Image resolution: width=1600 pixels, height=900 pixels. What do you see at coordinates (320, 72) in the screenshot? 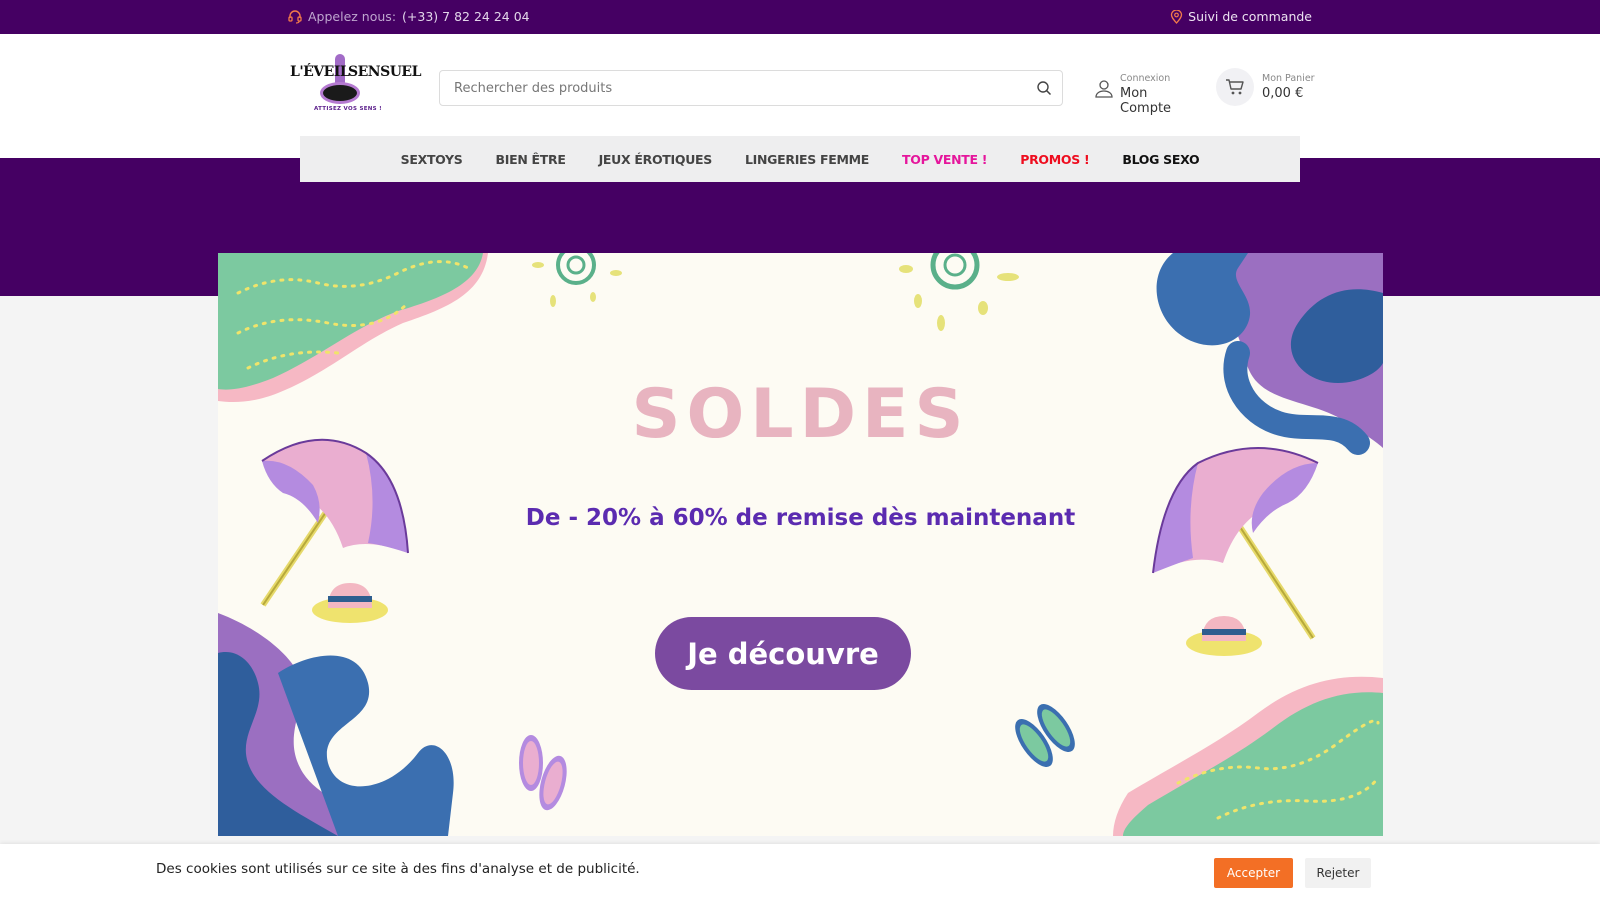
I see `logo-text-part1: L'ÉVEIL` at bounding box center [320, 72].